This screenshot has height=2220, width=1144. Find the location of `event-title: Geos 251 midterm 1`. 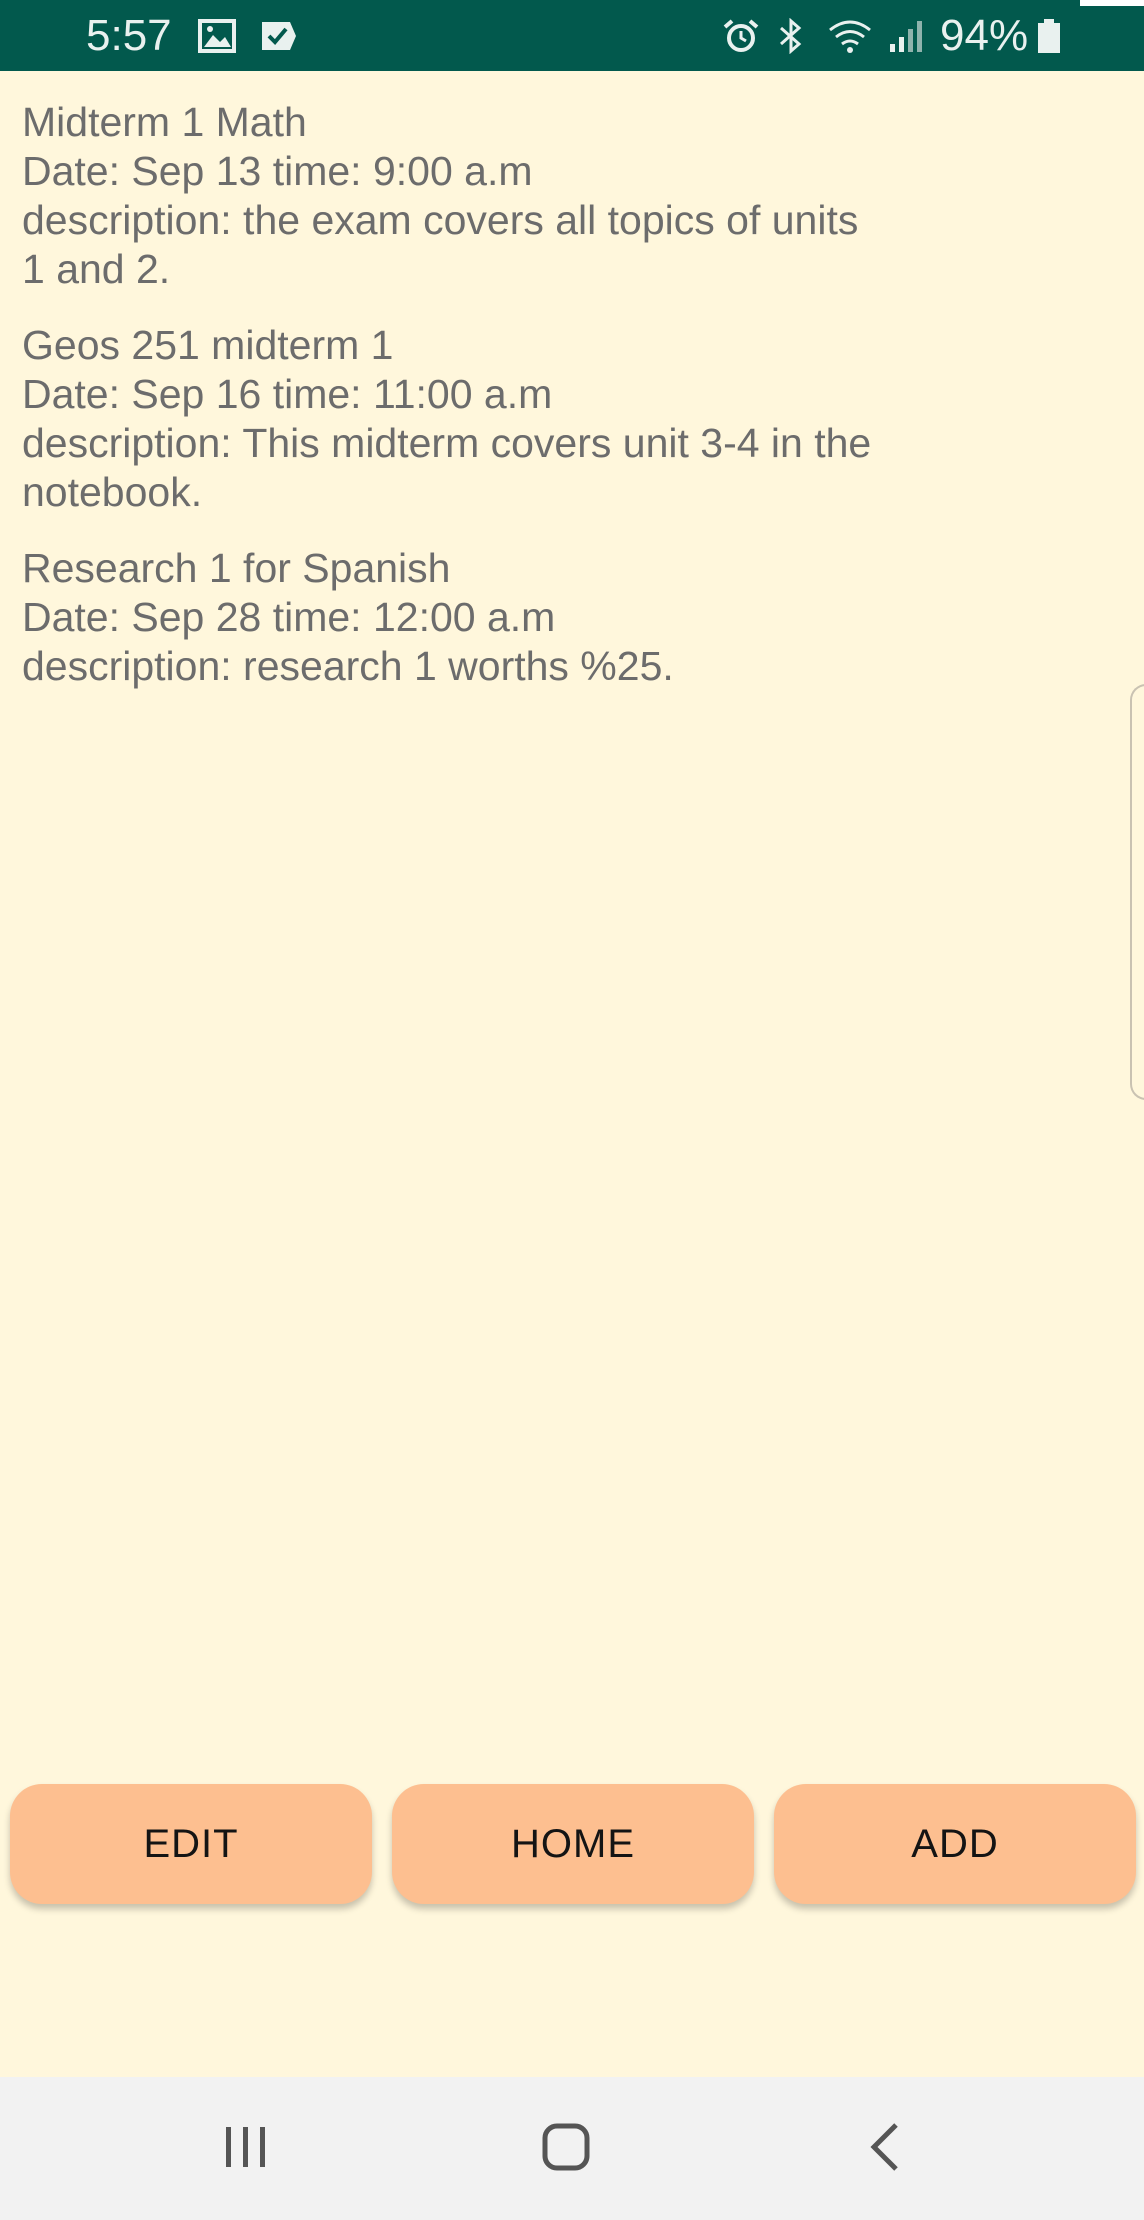

event-title: Geos 251 midterm 1 is located at coordinates (208, 345).